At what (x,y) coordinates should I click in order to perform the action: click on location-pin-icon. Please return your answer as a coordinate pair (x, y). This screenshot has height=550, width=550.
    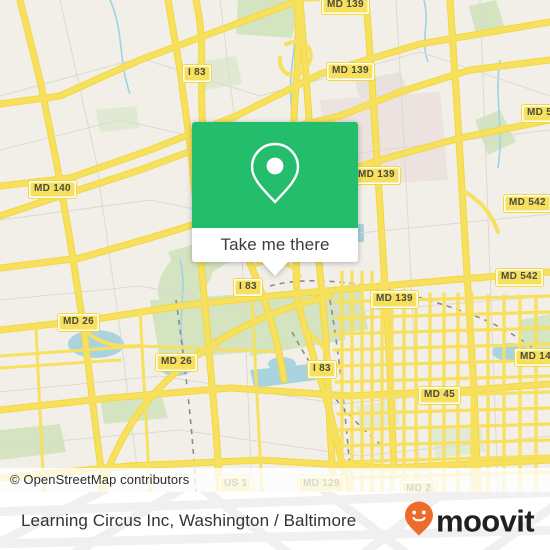
    Looking at the image, I should click on (275, 175).